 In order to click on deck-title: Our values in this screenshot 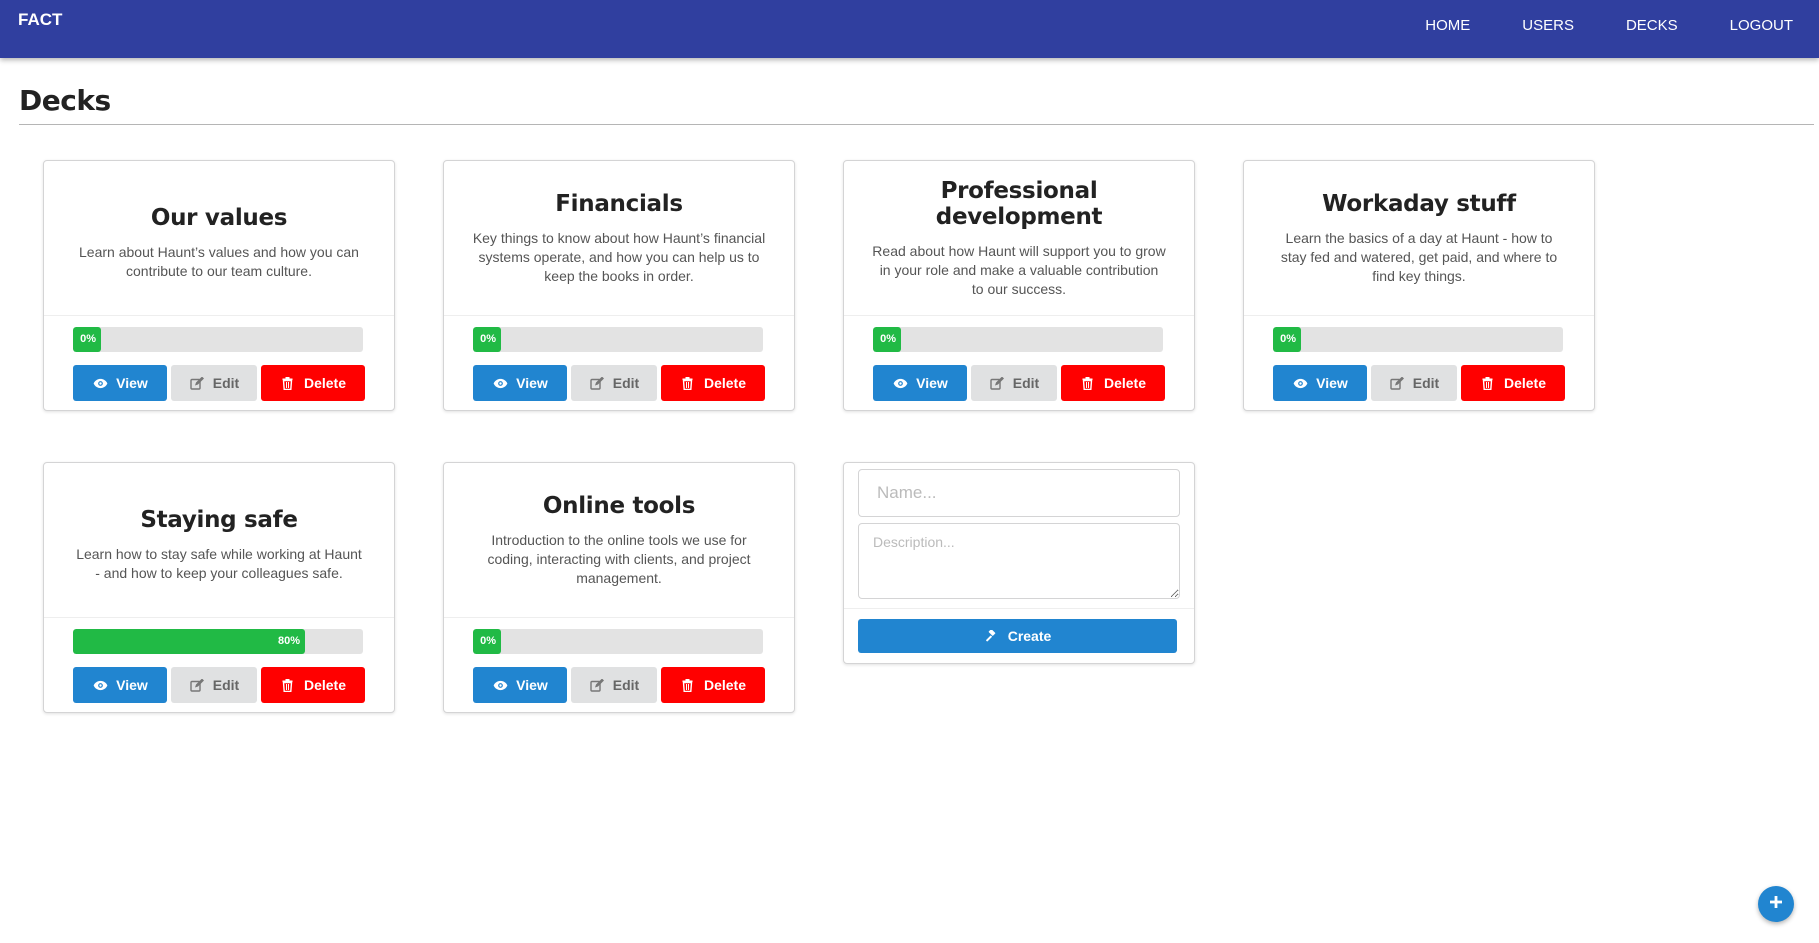, I will do `click(219, 218)`.